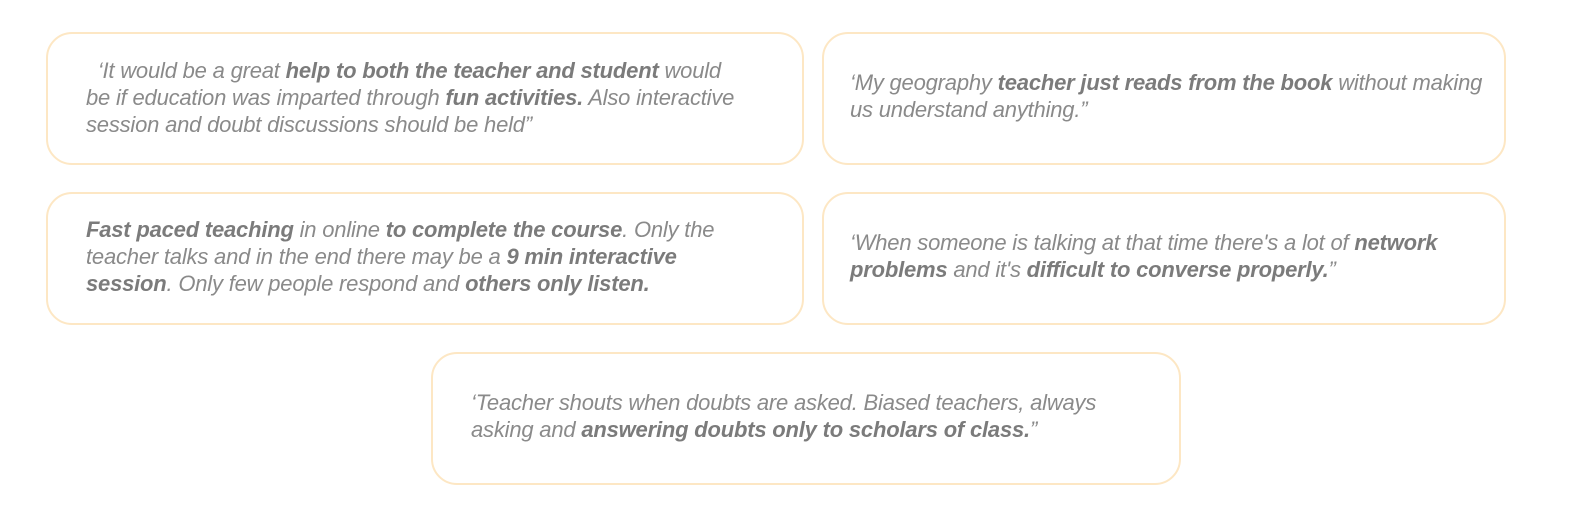  What do you see at coordinates (190, 229) in the screenshot?
I see `quote-emphasis: Fast paced teaching` at bounding box center [190, 229].